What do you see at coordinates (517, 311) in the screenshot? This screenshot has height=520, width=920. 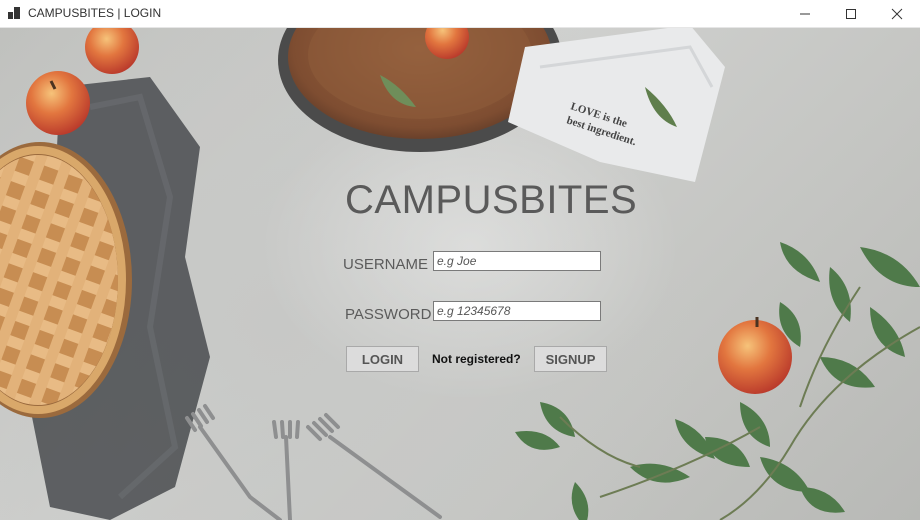 I see `password-input` at bounding box center [517, 311].